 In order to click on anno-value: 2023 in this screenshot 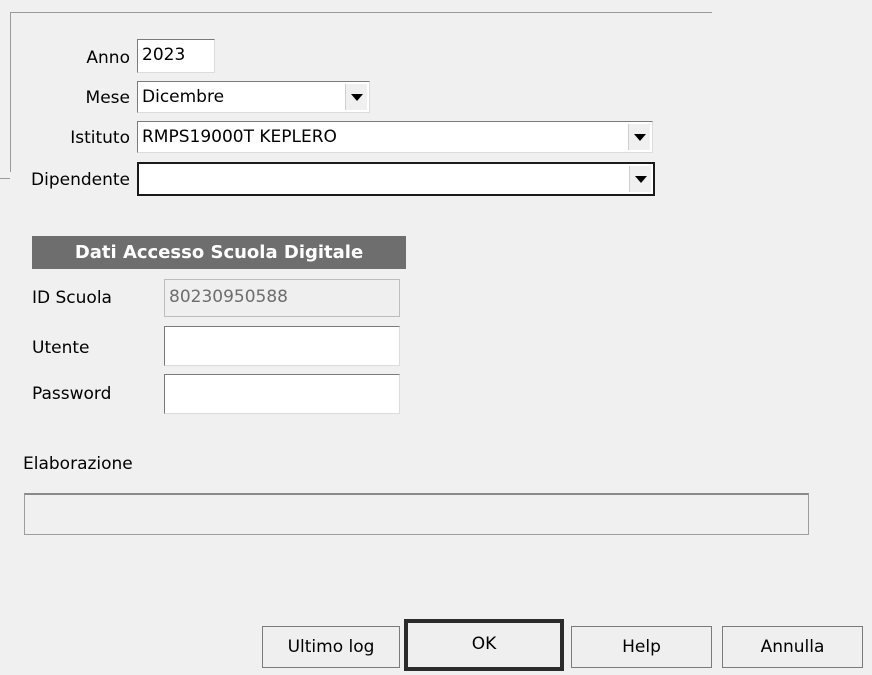, I will do `click(164, 55)`.